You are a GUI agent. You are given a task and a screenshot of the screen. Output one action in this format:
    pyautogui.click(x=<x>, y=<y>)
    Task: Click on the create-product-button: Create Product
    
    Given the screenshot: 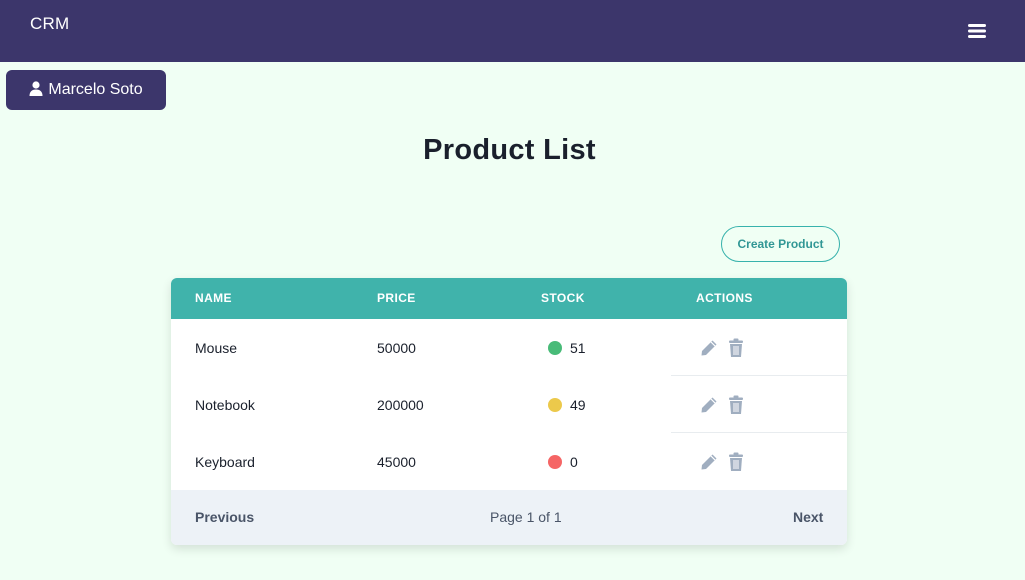 What is the action you would take?
    pyautogui.click(x=780, y=244)
    